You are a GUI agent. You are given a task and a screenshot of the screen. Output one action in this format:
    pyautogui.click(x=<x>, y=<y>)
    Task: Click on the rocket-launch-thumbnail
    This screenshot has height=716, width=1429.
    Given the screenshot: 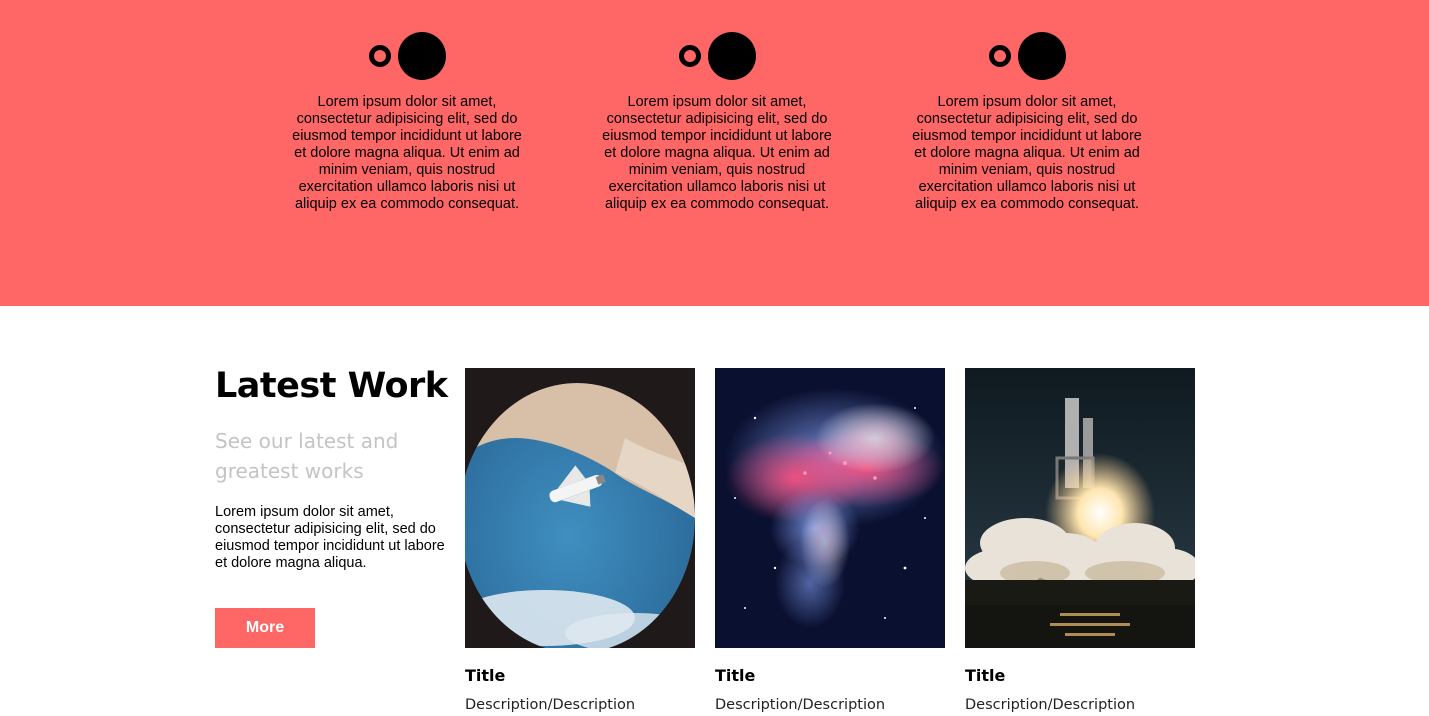 What is the action you would take?
    pyautogui.click(x=1080, y=508)
    